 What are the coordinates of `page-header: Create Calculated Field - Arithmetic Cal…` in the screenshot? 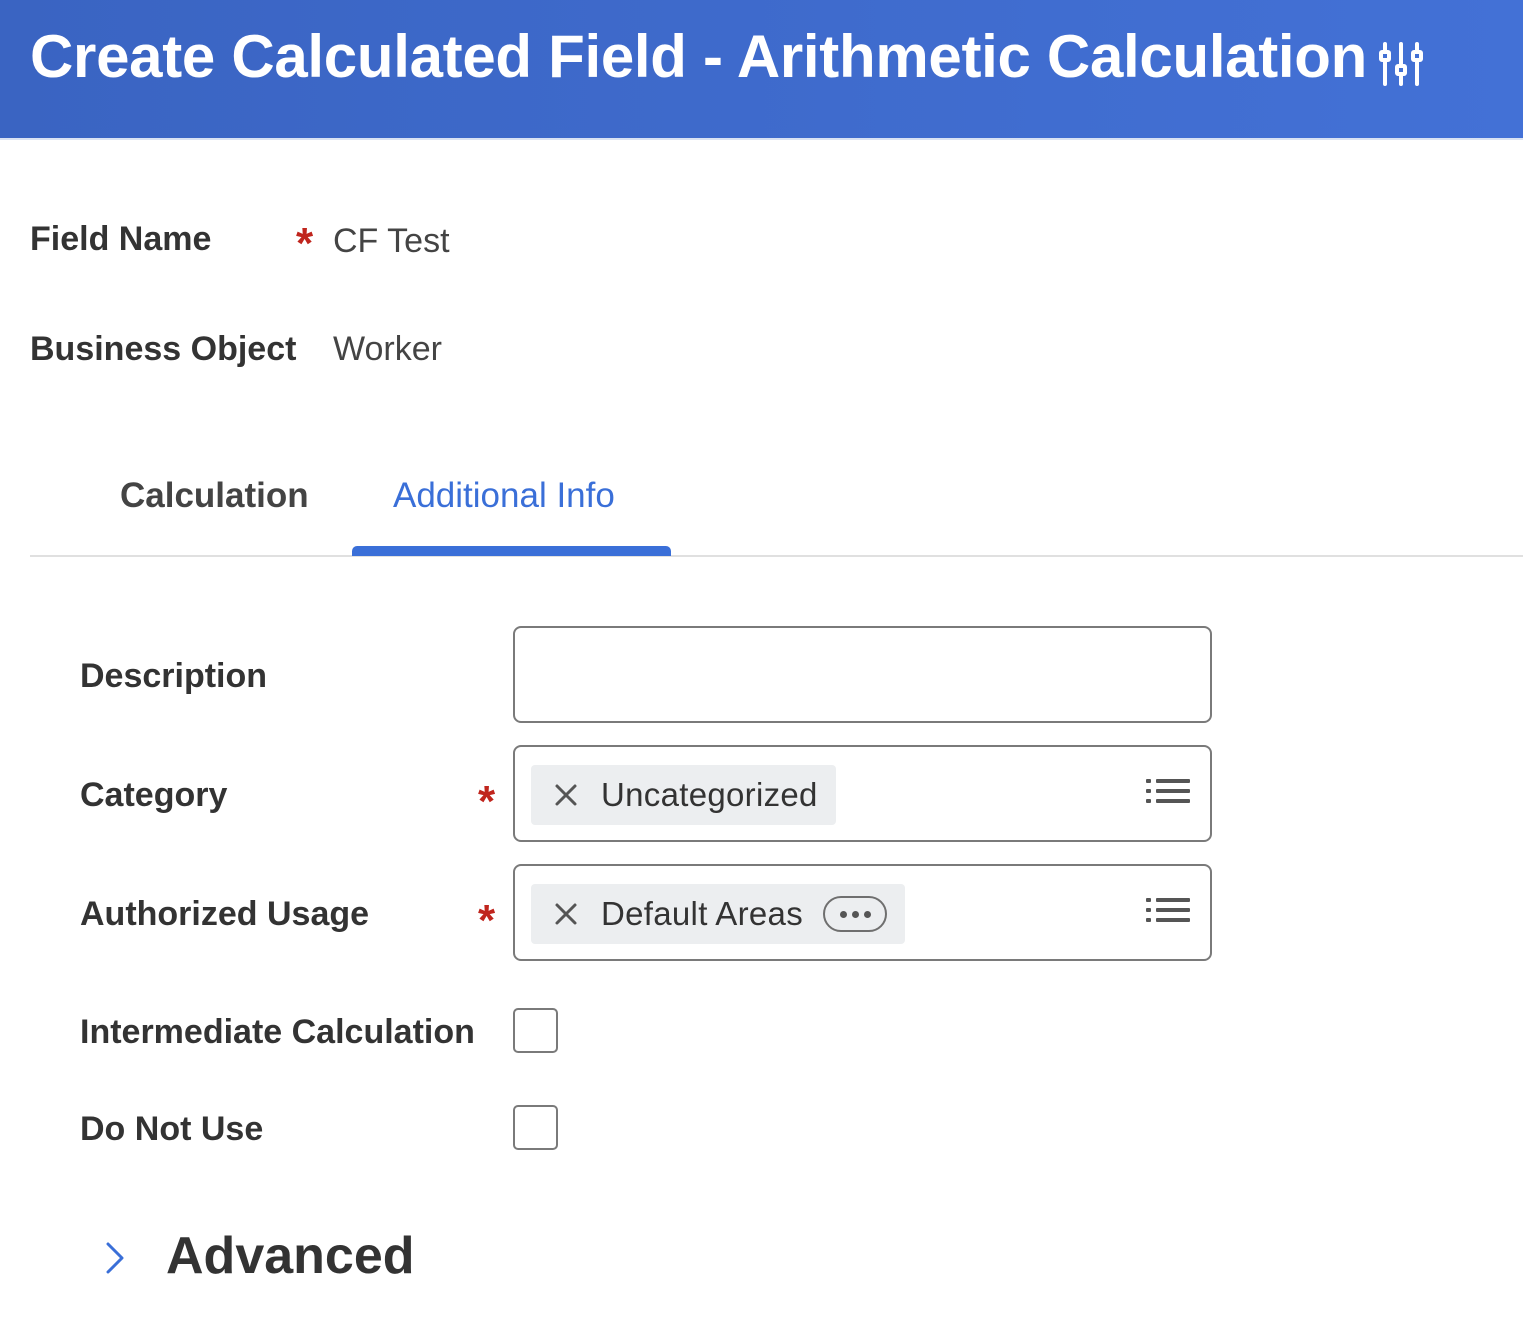 It's located at (761, 70).